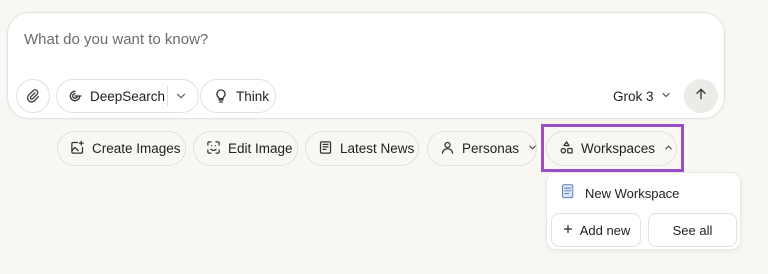 The width and height of the screenshot is (768, 274). I want to click on workspaces-dropdown: New Workspace Add new See all, so click(643, 211).